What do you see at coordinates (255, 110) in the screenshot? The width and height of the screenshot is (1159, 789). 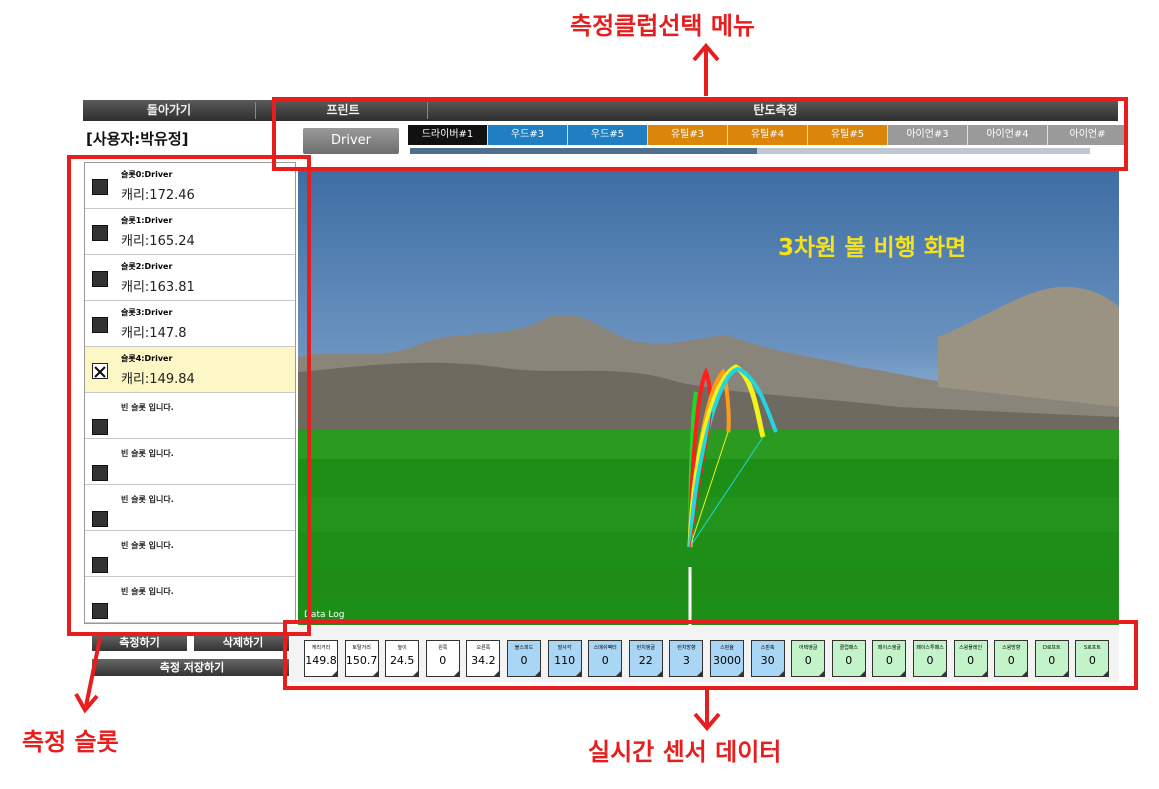 I see `nav-separator` at bounding box center [255, 110].